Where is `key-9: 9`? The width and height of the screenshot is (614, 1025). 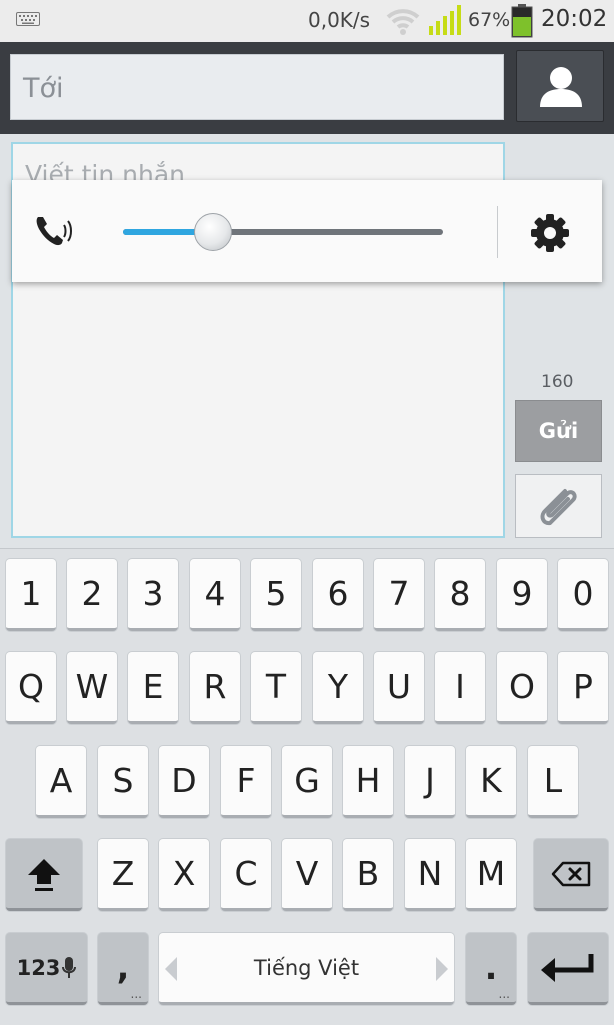 key-9: 9 is located at coordinates (522, 595).